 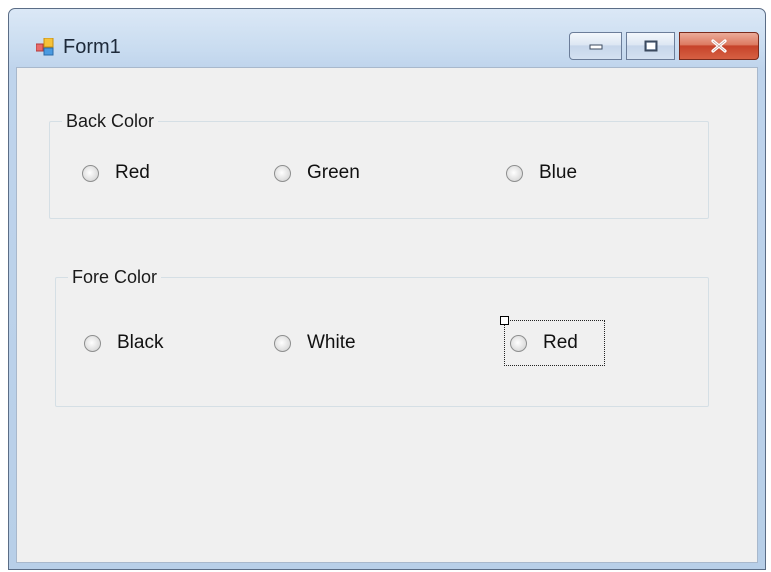 What do you see at coordinates (558, 172) in the screenshot?
I see `radio-label: Blue` at bounding box center [558, 172].